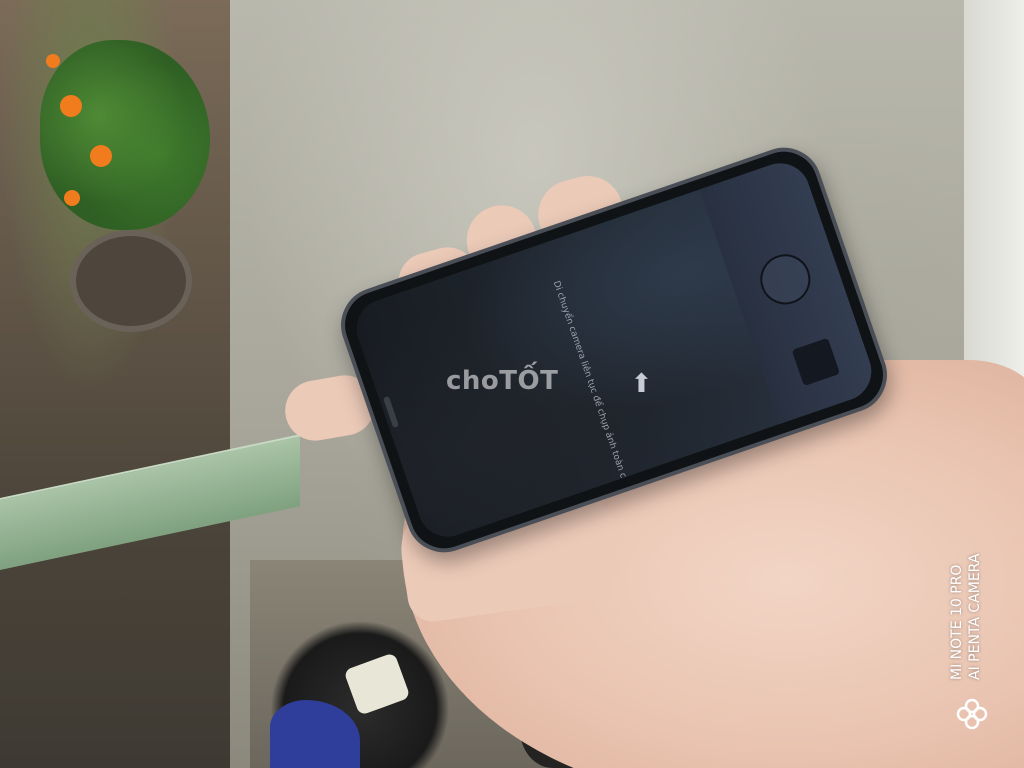  I want to click on chotot-watermark: choTỐT, so click(502, 381).